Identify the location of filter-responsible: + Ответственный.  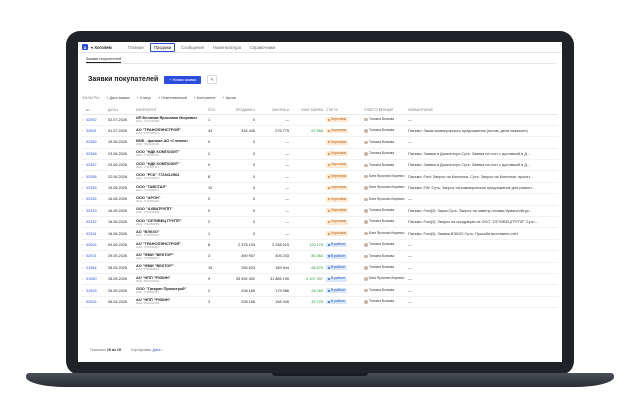
(172, 98).